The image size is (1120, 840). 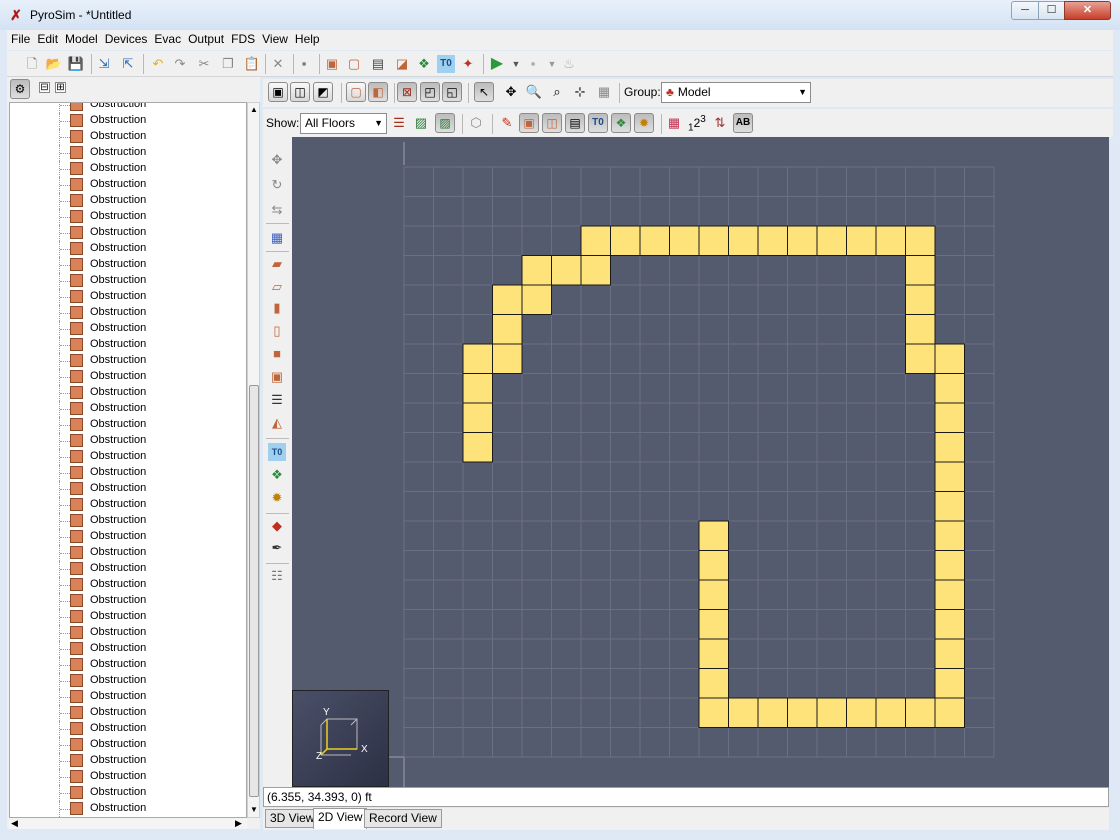 What do you see at coordinates (277, 264) in the screenshot?
I see `slab-icon: ▰` at bounding box center [277, 264].